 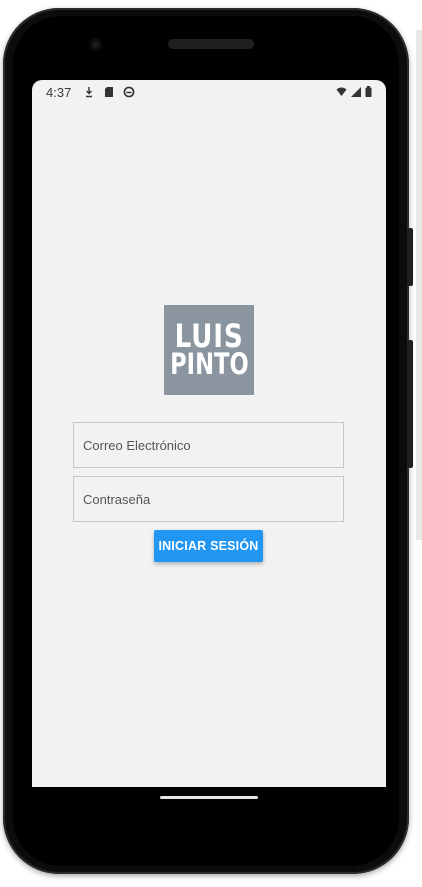 What do you see at coordinates (211, 44) in the screenshot?
I see `earpiece-speaker` at bounding box center [211, 44].